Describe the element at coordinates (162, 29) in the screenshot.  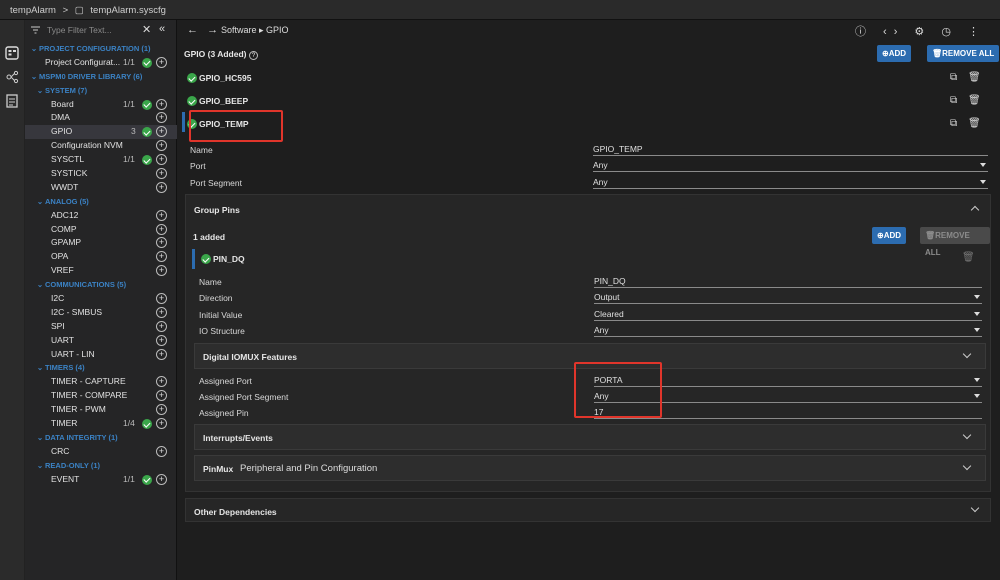
I see `collapse-sidebar-icon: «` at that location.